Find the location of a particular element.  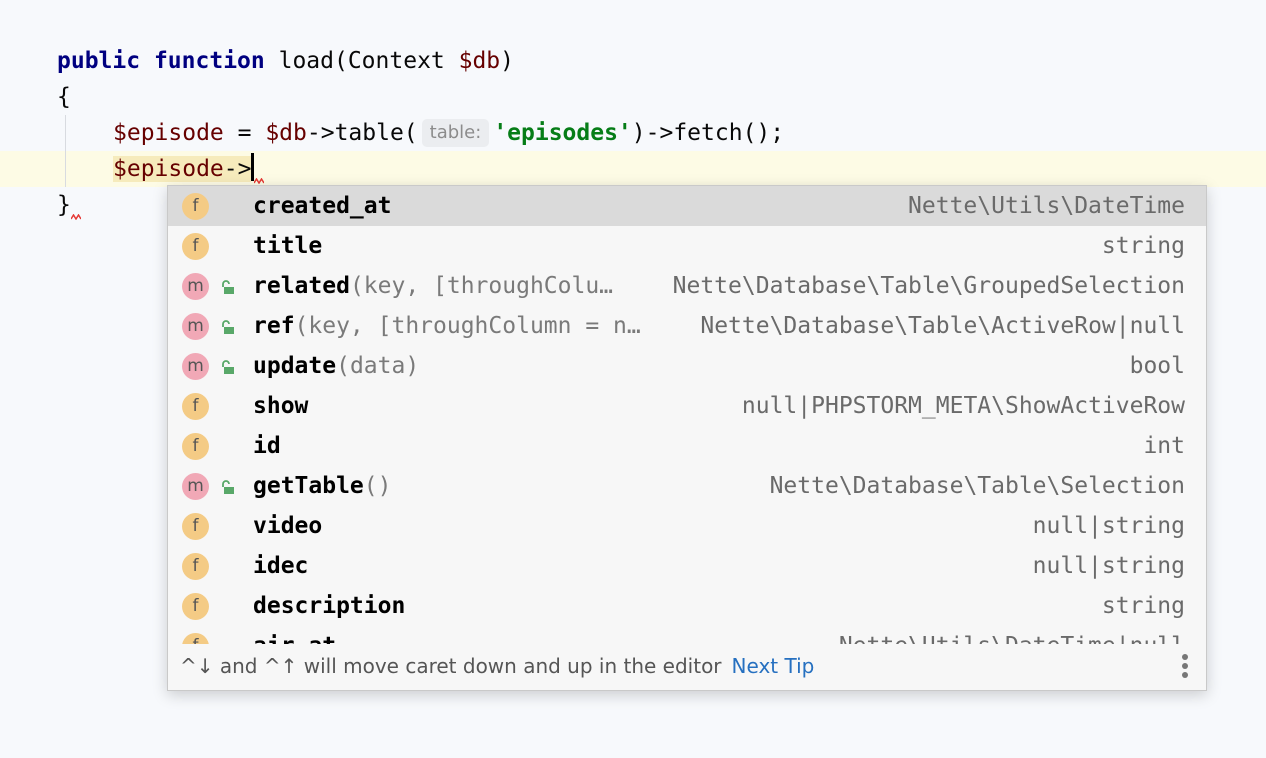

completion-item-name: update is located at coordinates (295, 366).